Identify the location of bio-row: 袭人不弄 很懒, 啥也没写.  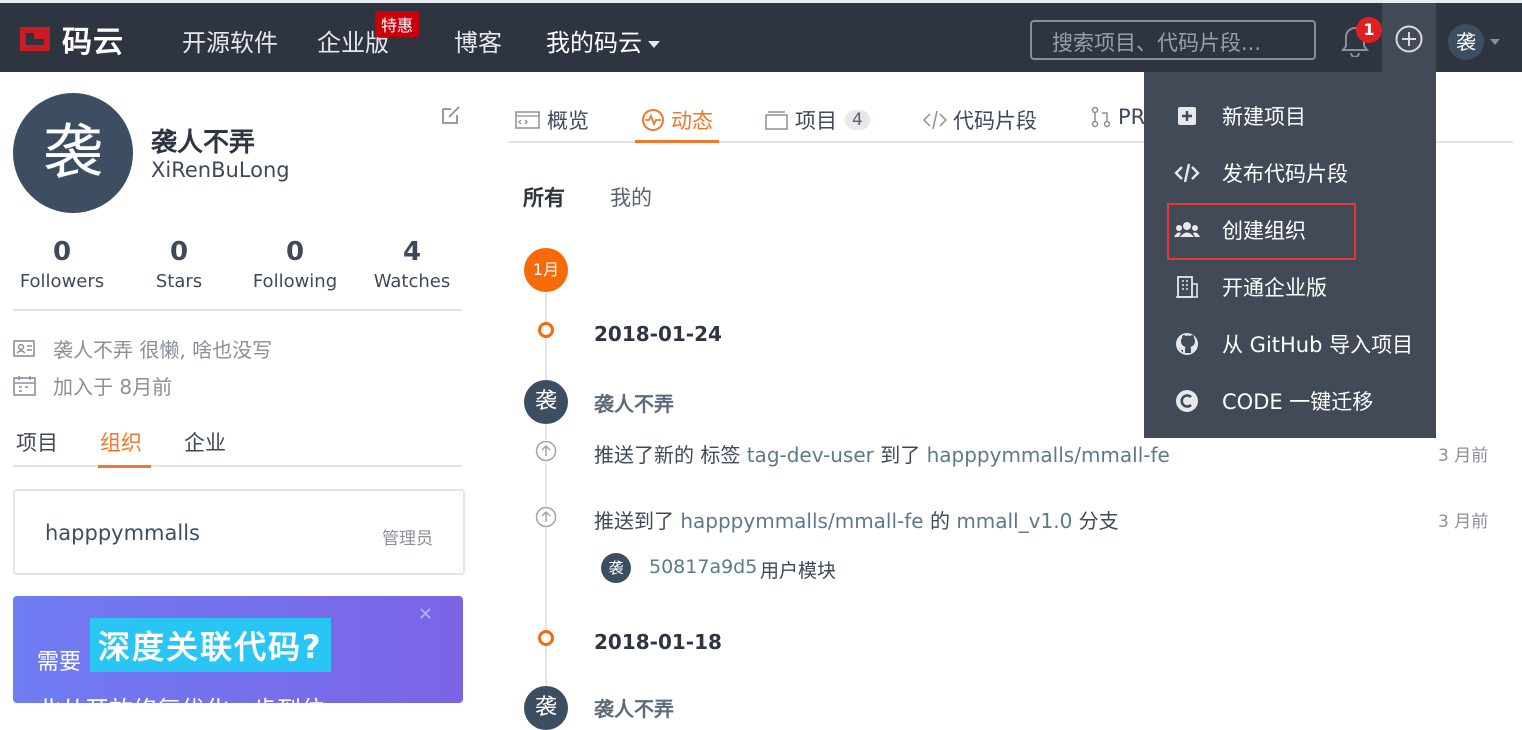
(142, 348).